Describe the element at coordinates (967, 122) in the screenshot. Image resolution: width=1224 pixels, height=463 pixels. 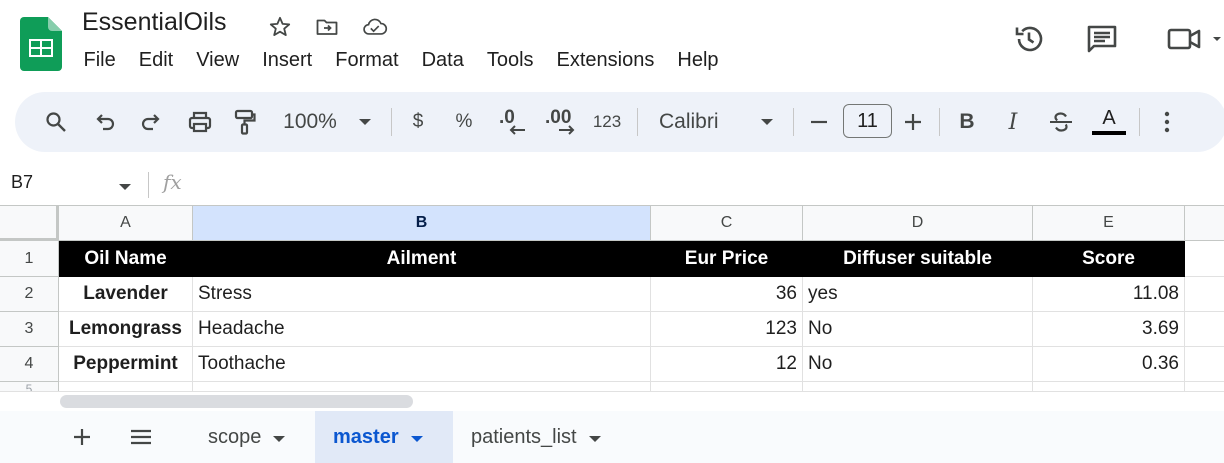
I see `bold-button: B` at that location.